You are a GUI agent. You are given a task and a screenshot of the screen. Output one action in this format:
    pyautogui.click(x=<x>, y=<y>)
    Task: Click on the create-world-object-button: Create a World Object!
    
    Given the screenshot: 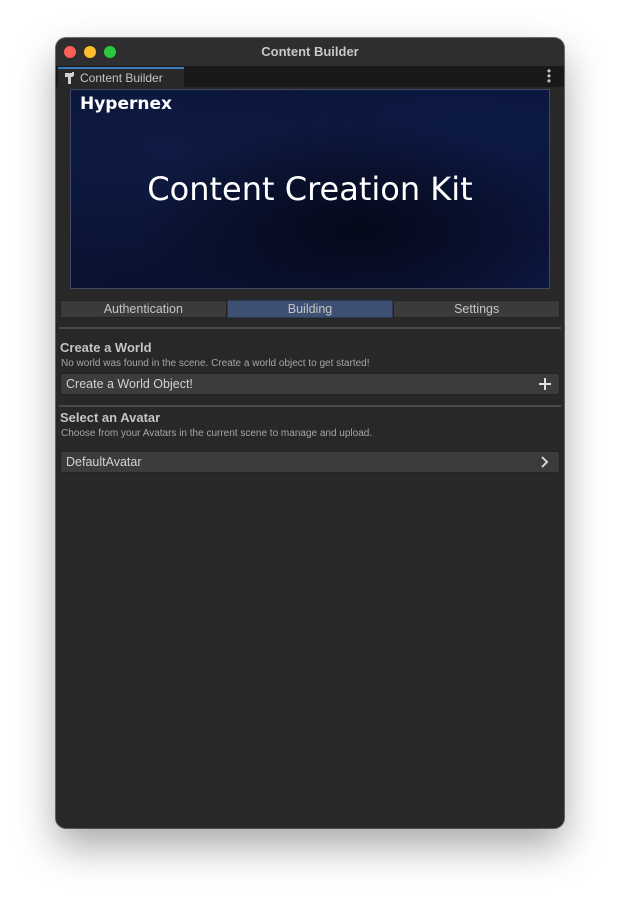 What is the action you would take?
    pyautogui.click(x=310, y=384)
    